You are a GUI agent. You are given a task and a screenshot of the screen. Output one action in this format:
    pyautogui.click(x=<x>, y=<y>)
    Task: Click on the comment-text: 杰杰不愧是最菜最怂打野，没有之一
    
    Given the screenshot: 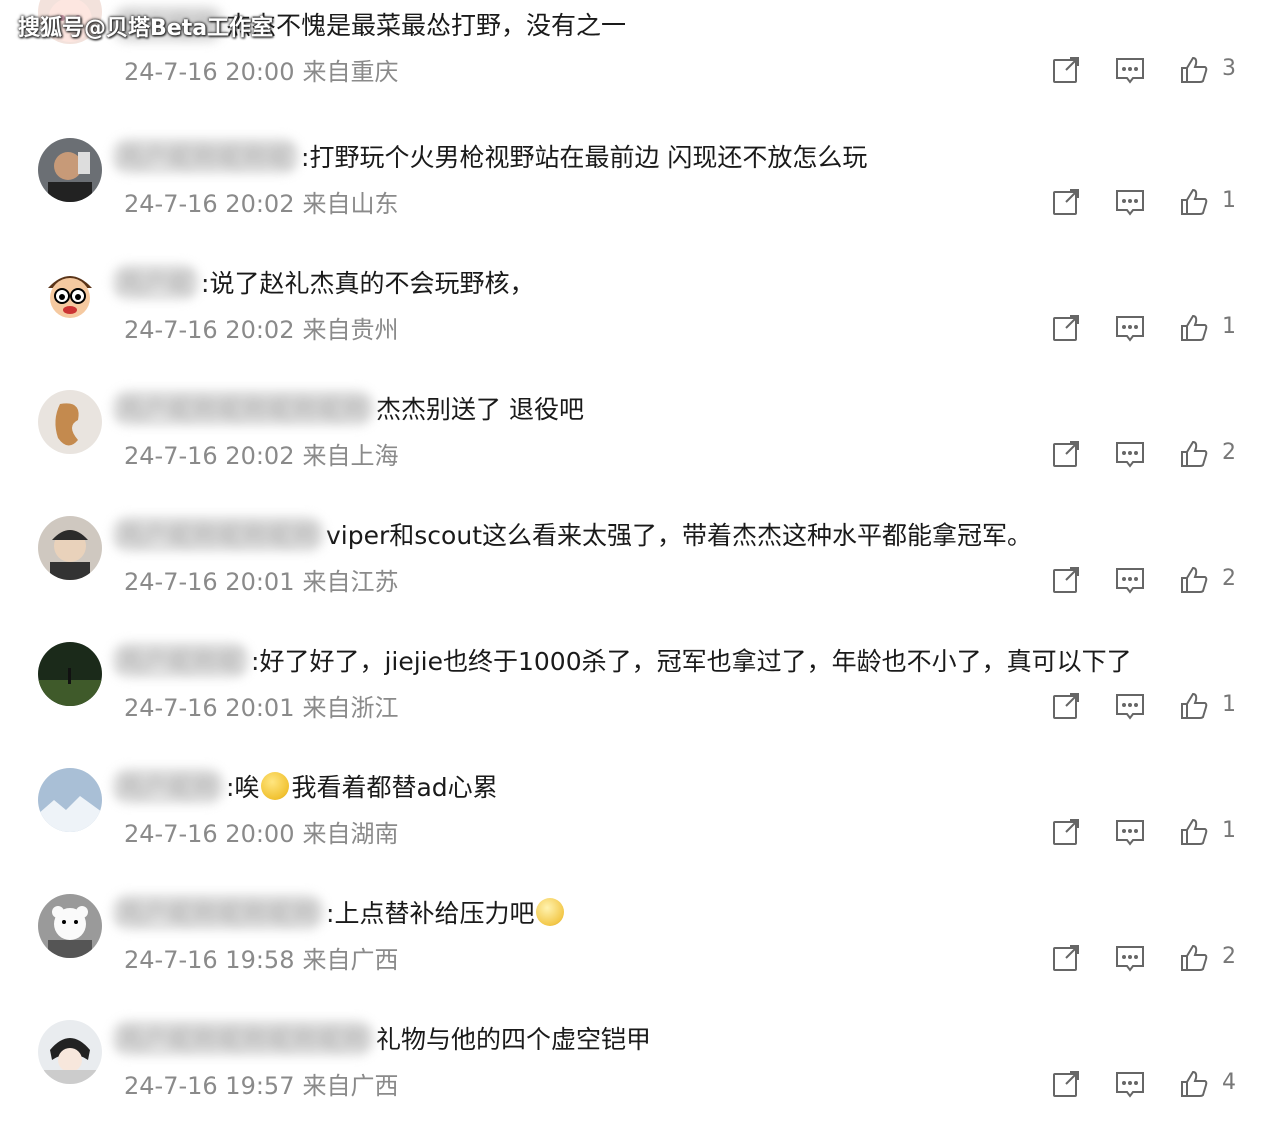 What is the action you would take?
    pyautogui.click(x=426, y=25)
    